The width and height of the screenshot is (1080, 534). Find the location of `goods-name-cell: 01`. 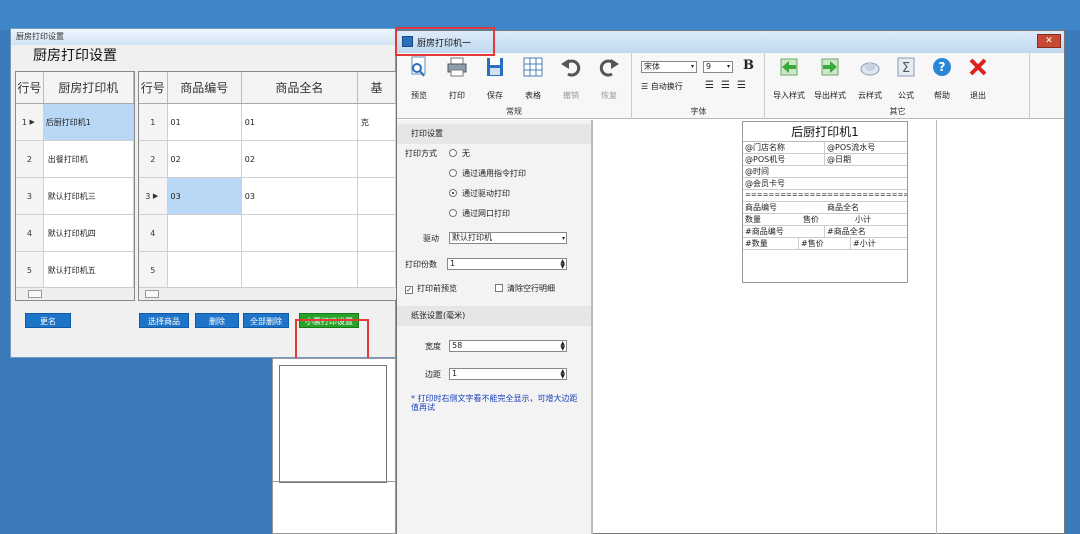

goods-name-cell: 01 is located at coordinates (300, 122).